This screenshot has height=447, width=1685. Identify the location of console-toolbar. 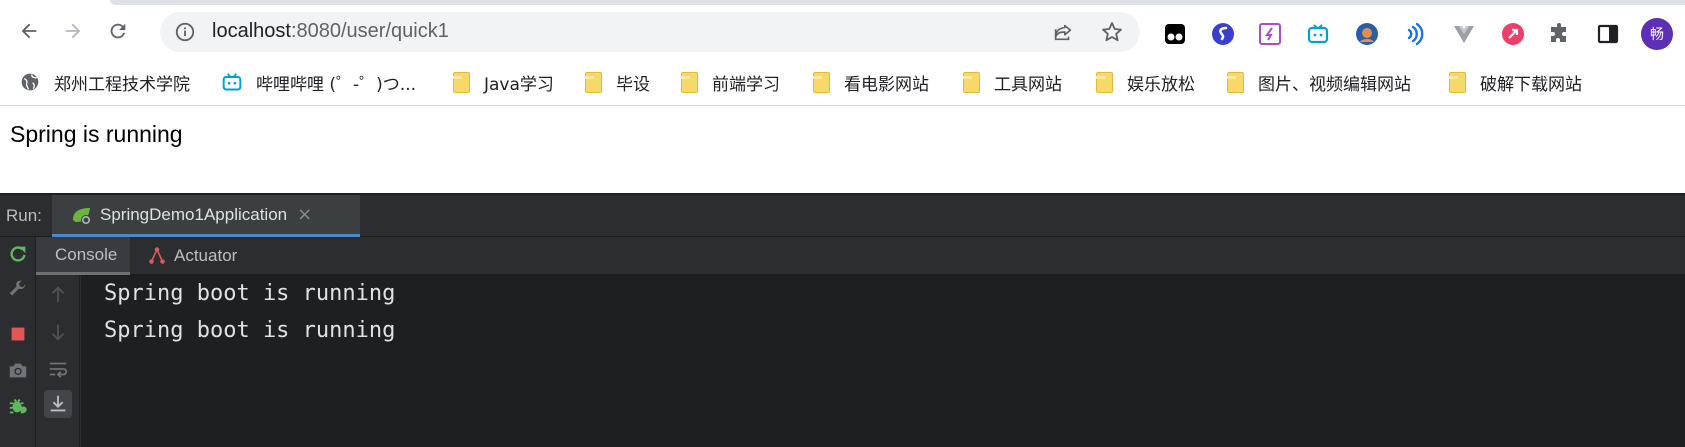
(58, 361).